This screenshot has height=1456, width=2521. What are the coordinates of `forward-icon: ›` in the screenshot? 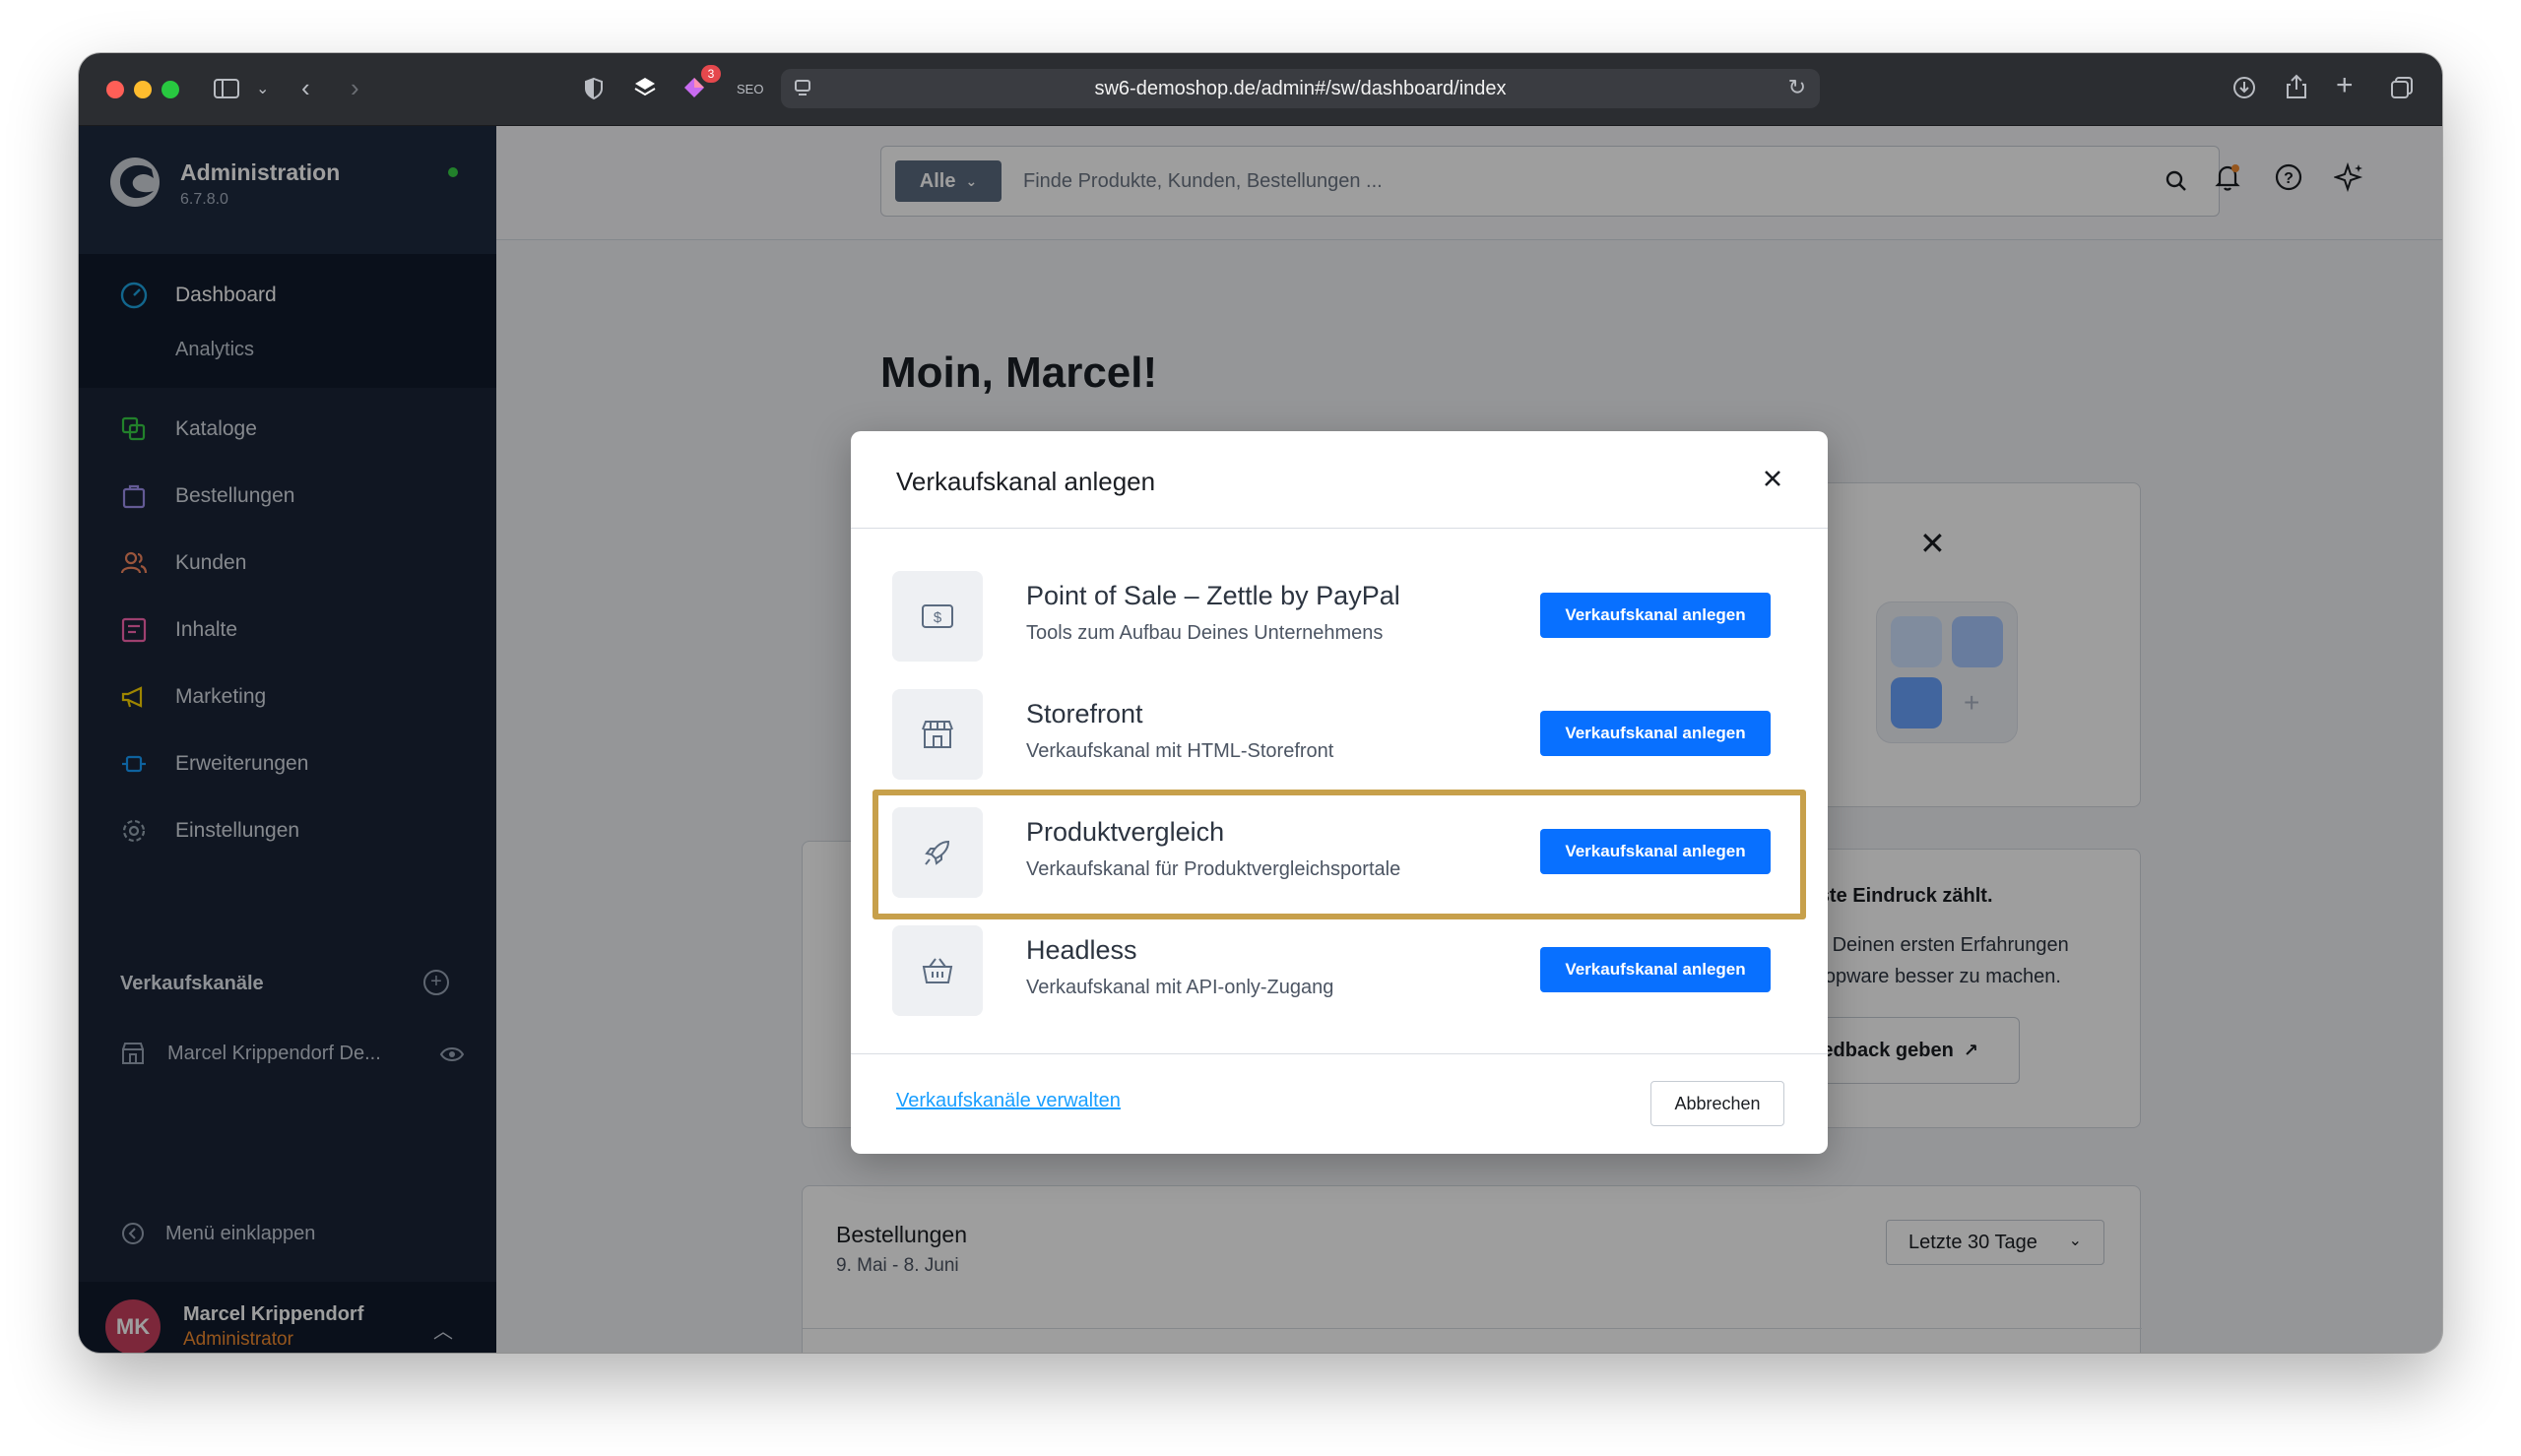 It's located at (355, 87).